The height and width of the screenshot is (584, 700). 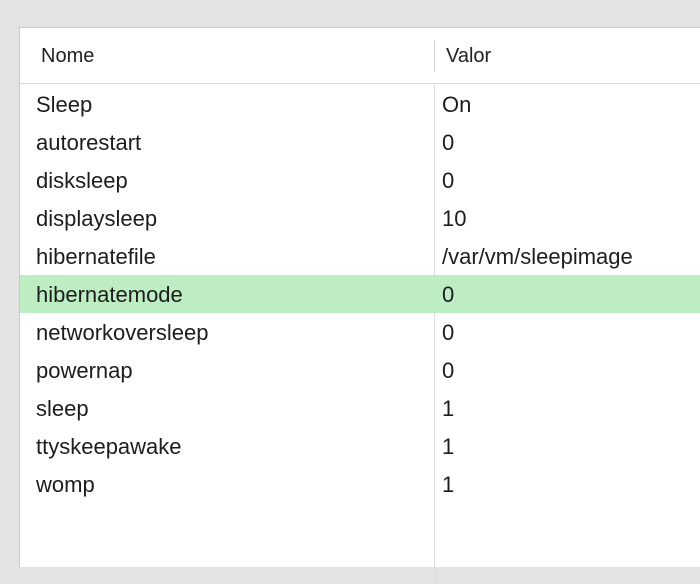 What do you see at coordinates (360, 332) in the screenshot?
I see `table-row: networkoversleep 0` at bounding box center [360, 332].